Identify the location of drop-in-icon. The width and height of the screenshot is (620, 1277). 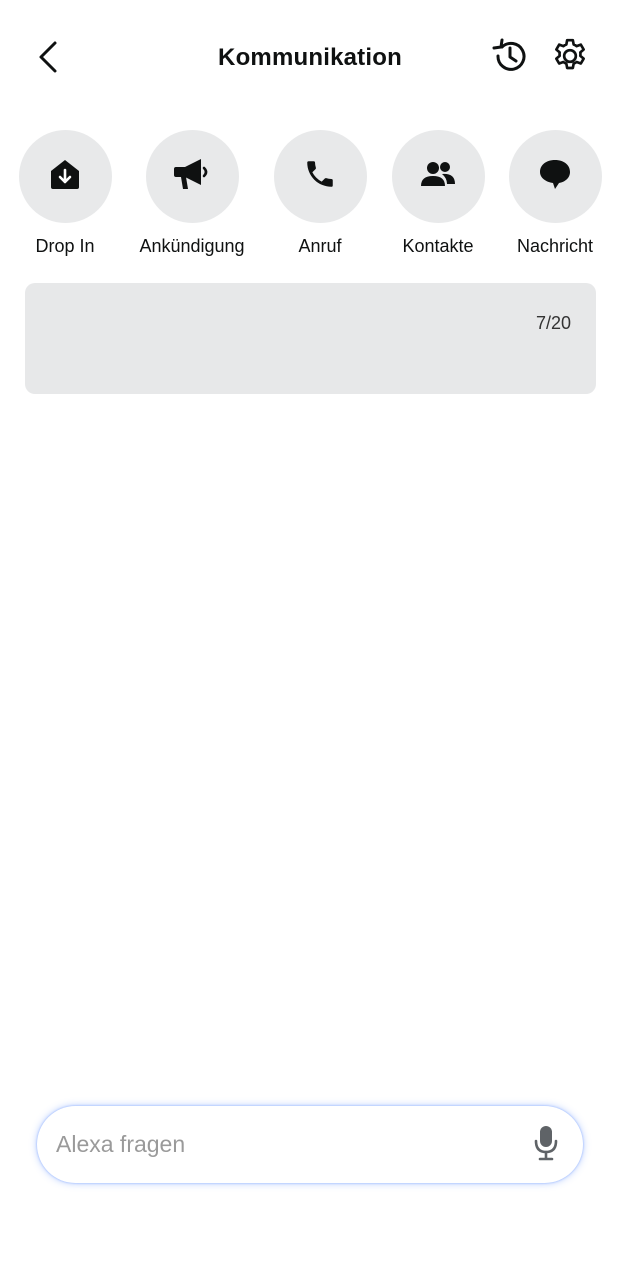
(65, 176).